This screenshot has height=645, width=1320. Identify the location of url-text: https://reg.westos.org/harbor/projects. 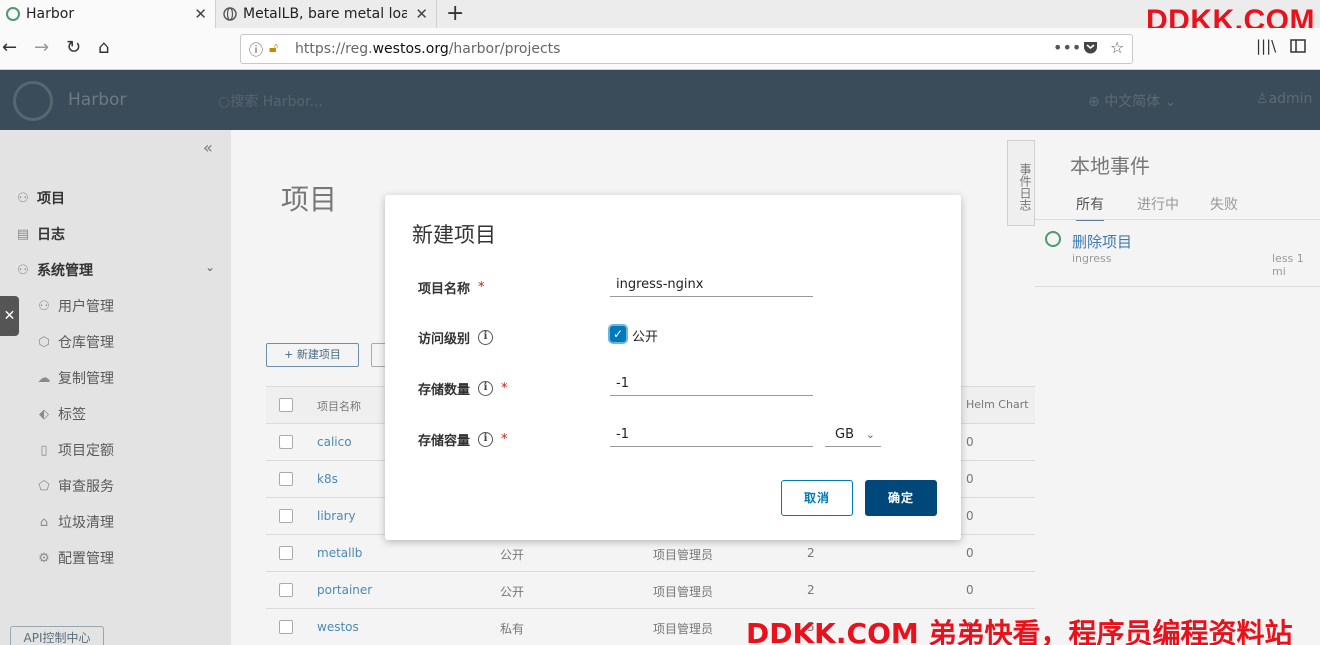
(428, 49).